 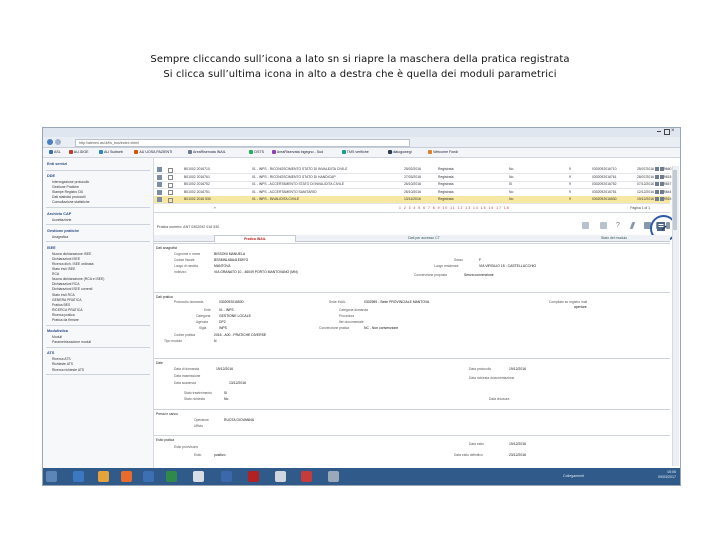 What do you see at coordinates (67, 192) in the screenshot?
I see `sidebar-item: Stampe Registro DD` at bounding box center [67, 192].